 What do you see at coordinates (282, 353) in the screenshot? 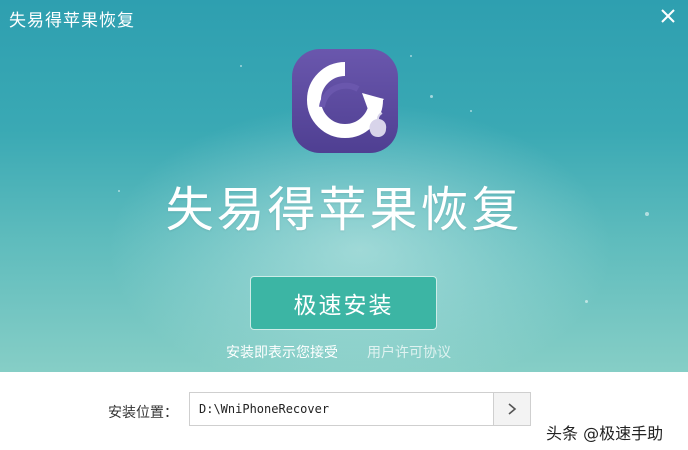
I see `agreement-text: 安装即表示您接受` at bounding box center [282, 353].